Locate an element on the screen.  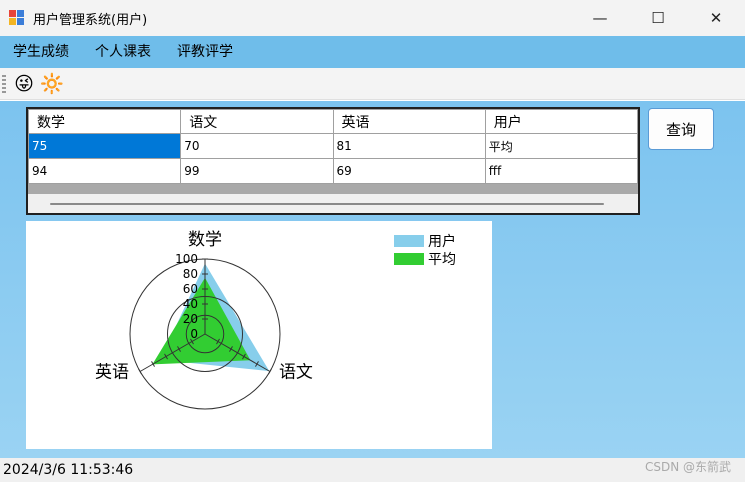
maximize-button: ☐ is located at coordinates (658, 18).